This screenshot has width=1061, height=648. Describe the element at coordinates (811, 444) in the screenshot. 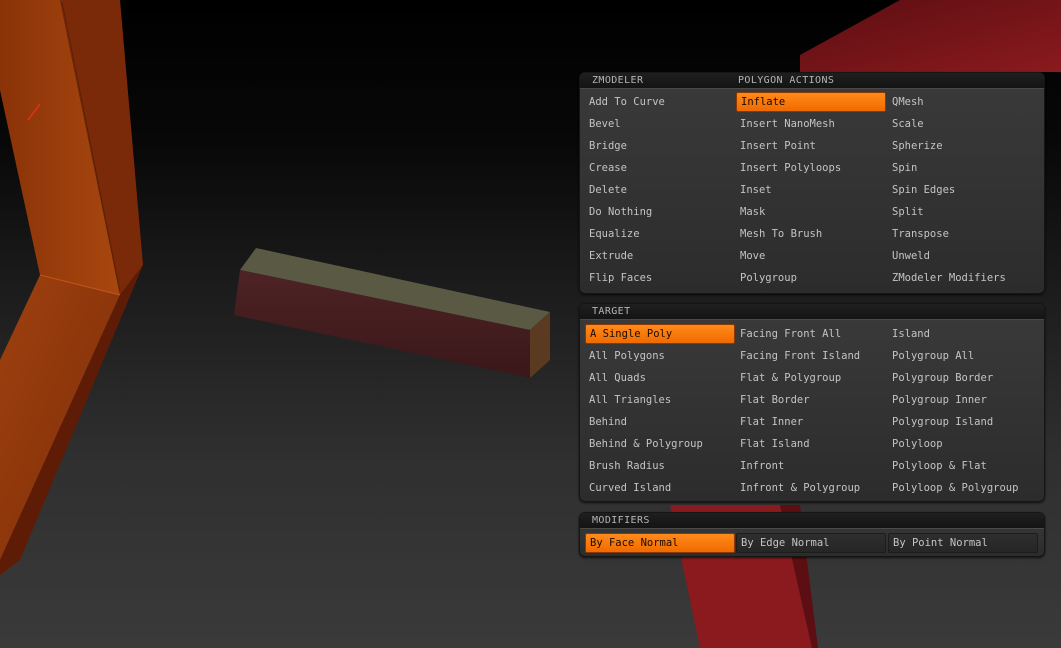

I see `target-flat-island: Flat Island` at that location.